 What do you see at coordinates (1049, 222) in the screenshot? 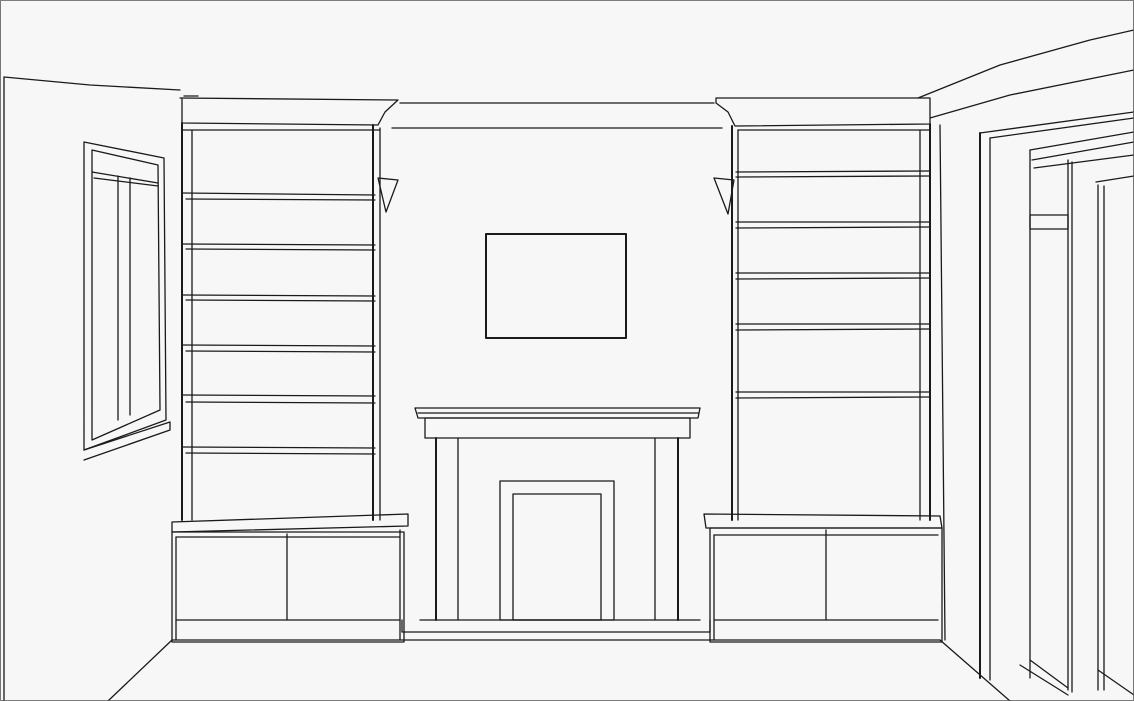
I see `door-panel-top` at bounding box center [1049, 222].